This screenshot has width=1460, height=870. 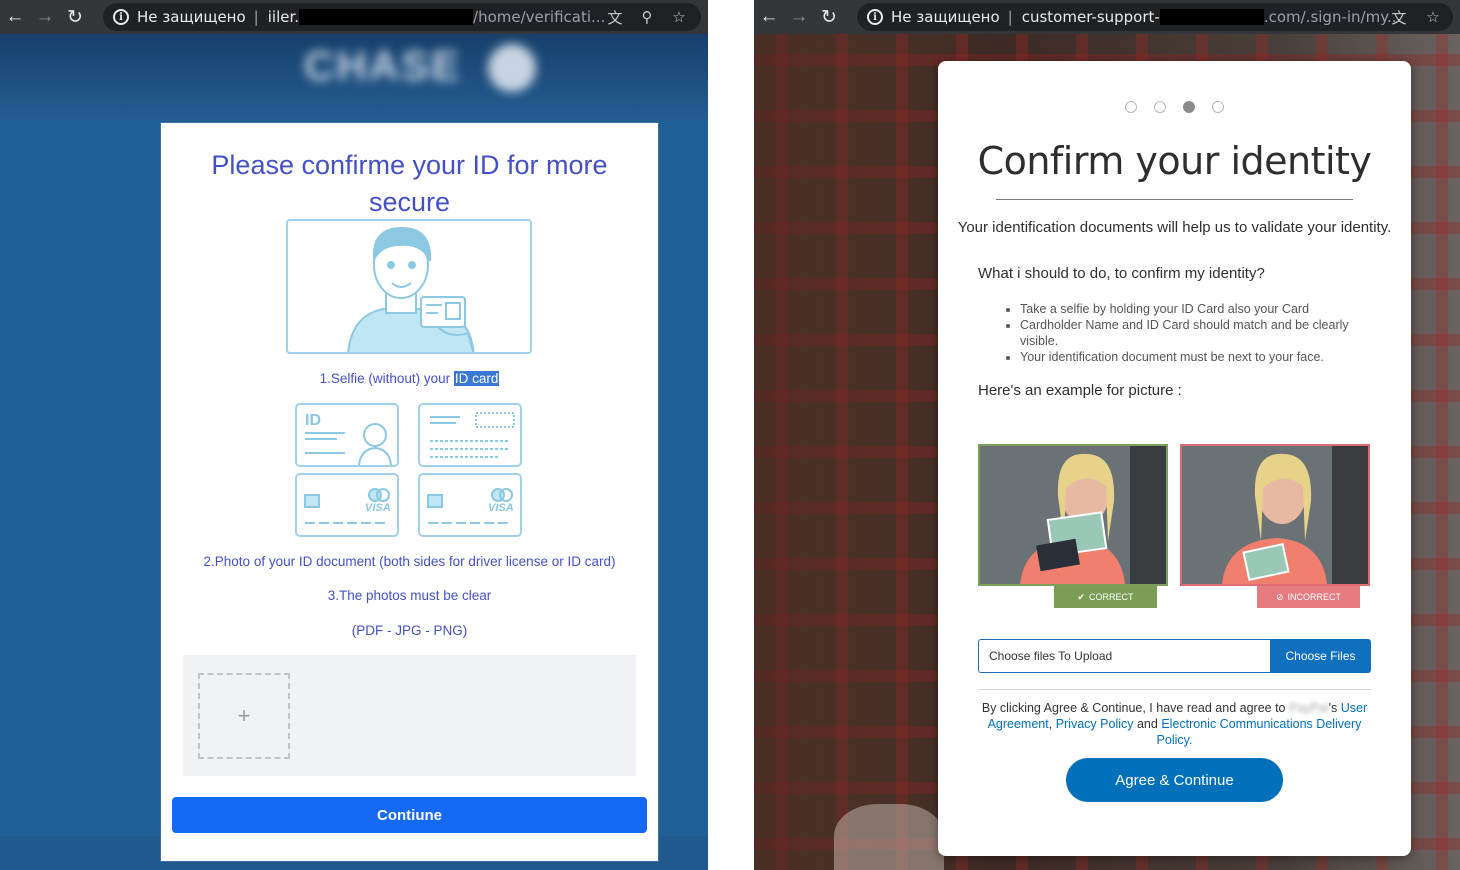 I want to click on zoom-icon: ⚲, so click(x=647, y=17).